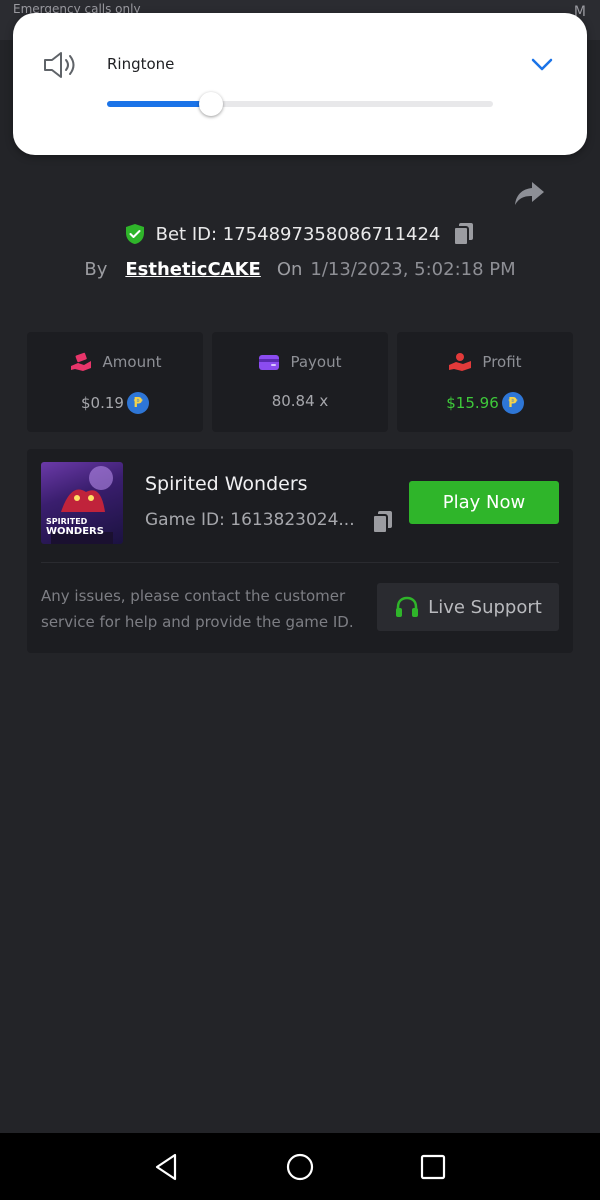  Describe the element at coordinates (67, 521) in the screenshot. I see `thumb-title-line1: SPIRITED` at that location.